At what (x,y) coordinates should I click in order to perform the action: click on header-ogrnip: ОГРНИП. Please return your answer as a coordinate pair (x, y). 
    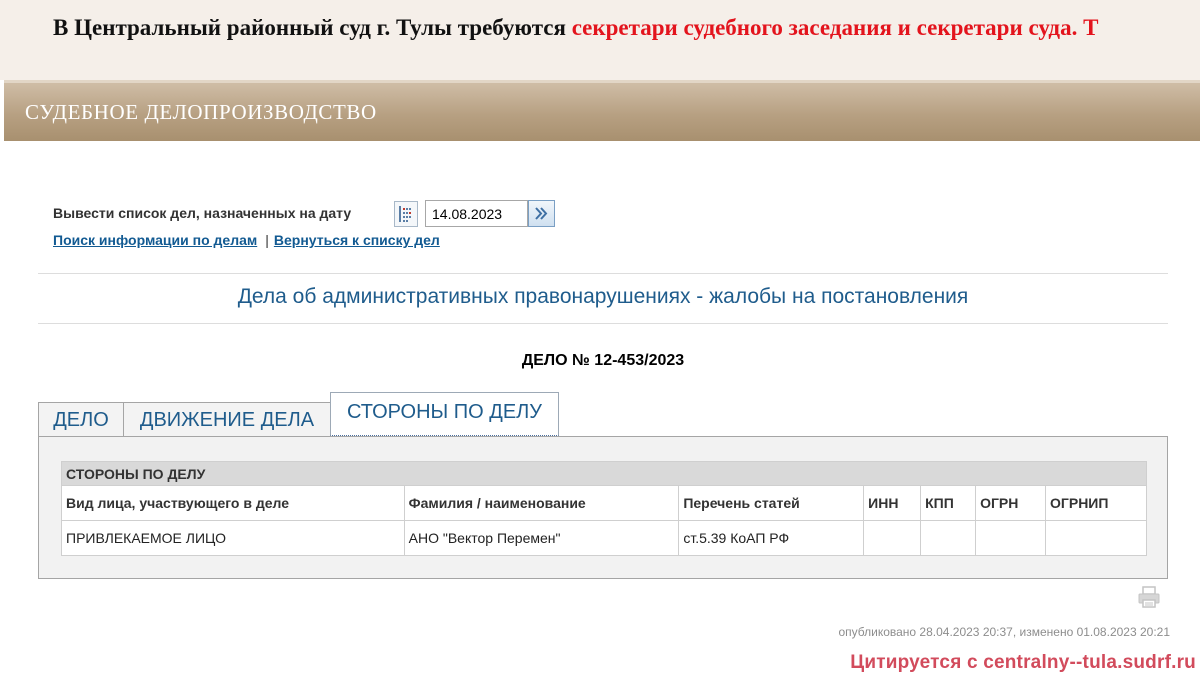
    Looking at the image, I should click on (1096, 503).